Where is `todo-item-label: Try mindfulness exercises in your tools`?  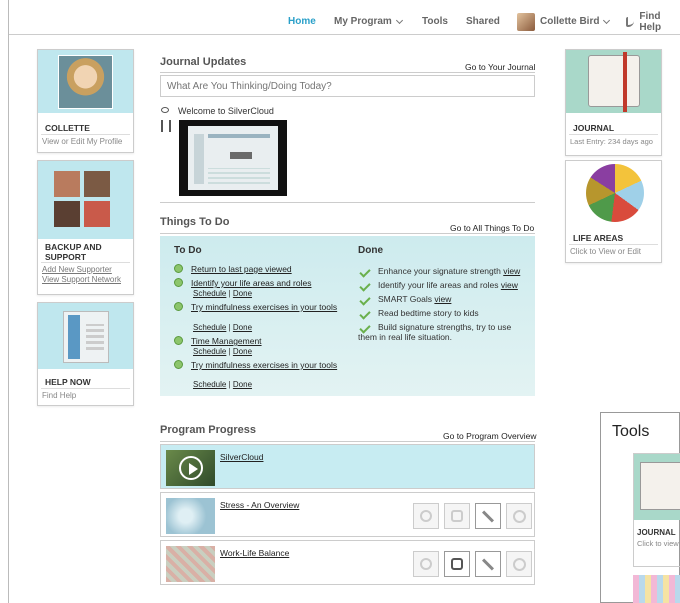 todo-item-label: Try mindfulness exercises in your tools is located at coordinates (264, 365).